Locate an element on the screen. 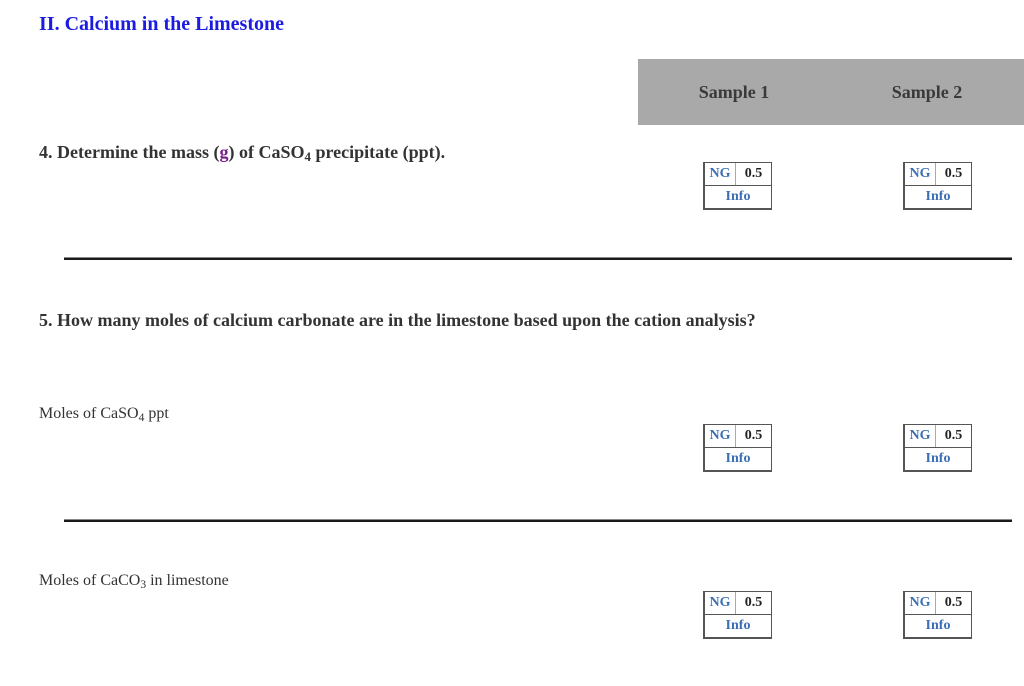  grade-box-caco3-sample2: NG 0.5 Info is located at coordinates (937, 615).